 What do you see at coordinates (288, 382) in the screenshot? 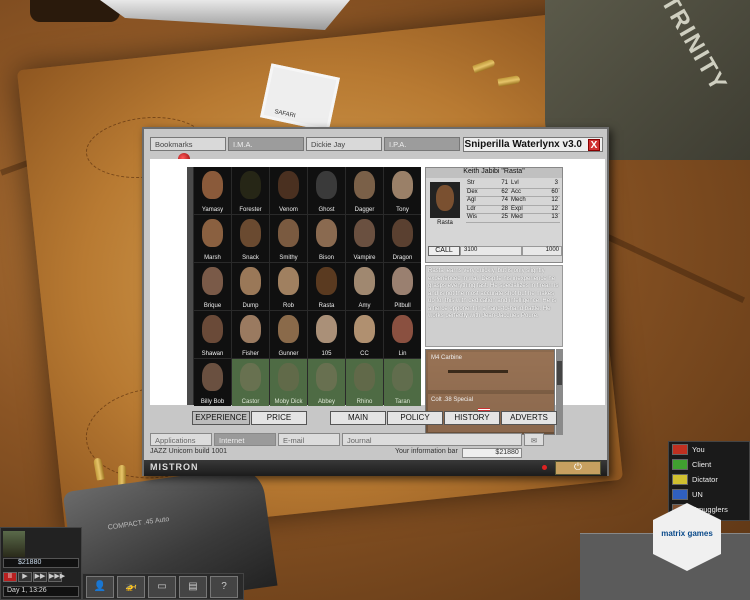
I see `merc-card: Moby Dick` at bounding box center [288, 382].